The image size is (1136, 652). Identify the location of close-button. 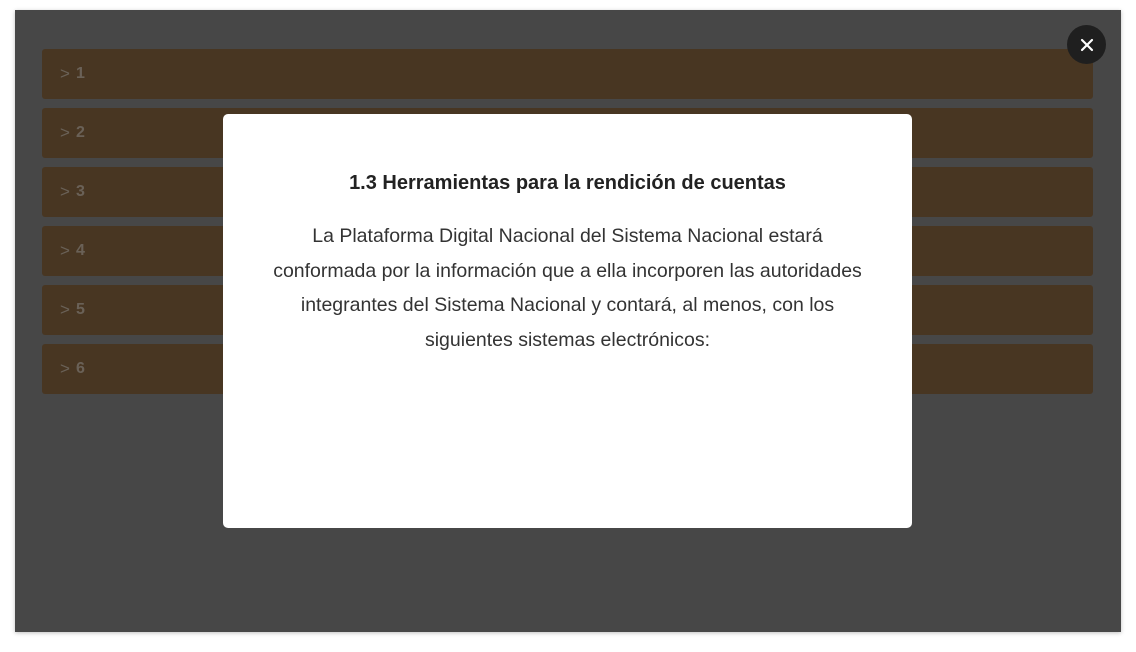
(1086, 44).